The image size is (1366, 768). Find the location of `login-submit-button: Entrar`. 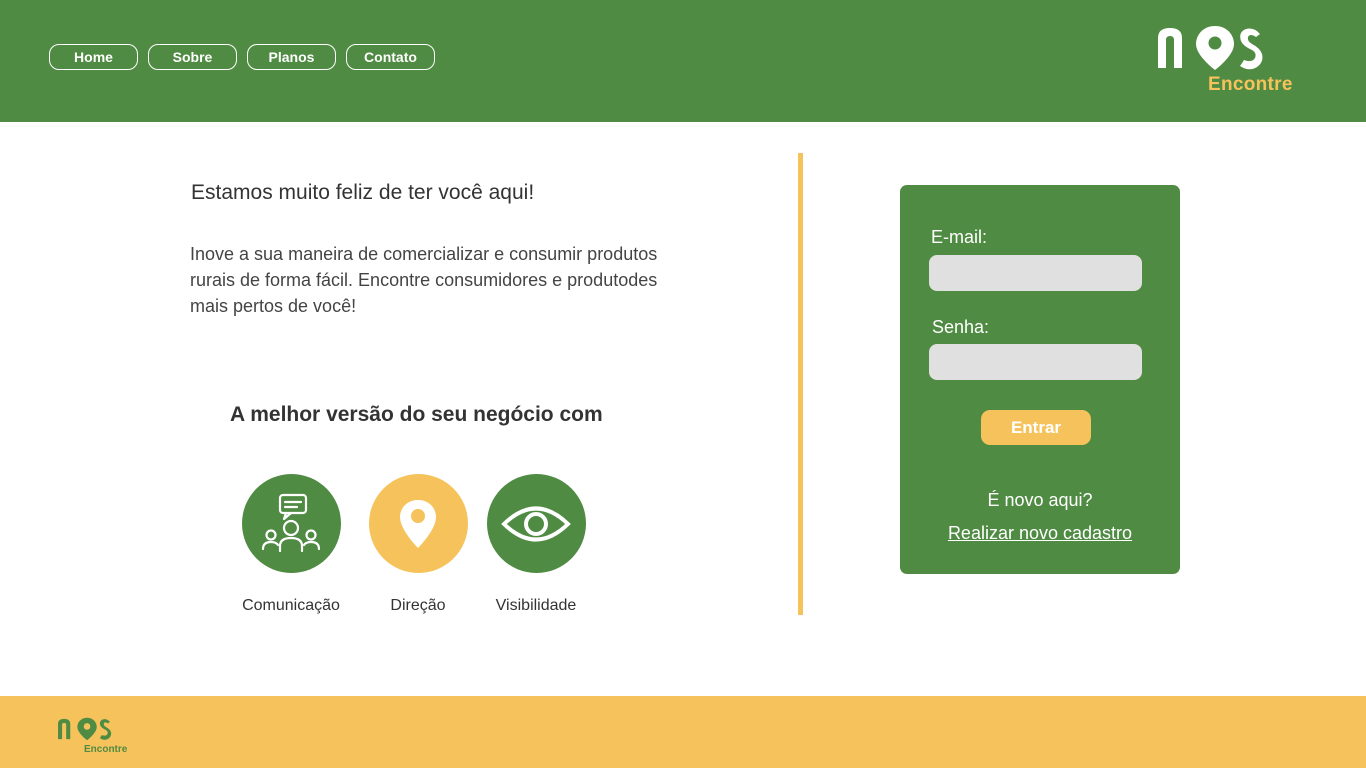

login-submit-button: Entrar is located at coordinates (1036, 427).